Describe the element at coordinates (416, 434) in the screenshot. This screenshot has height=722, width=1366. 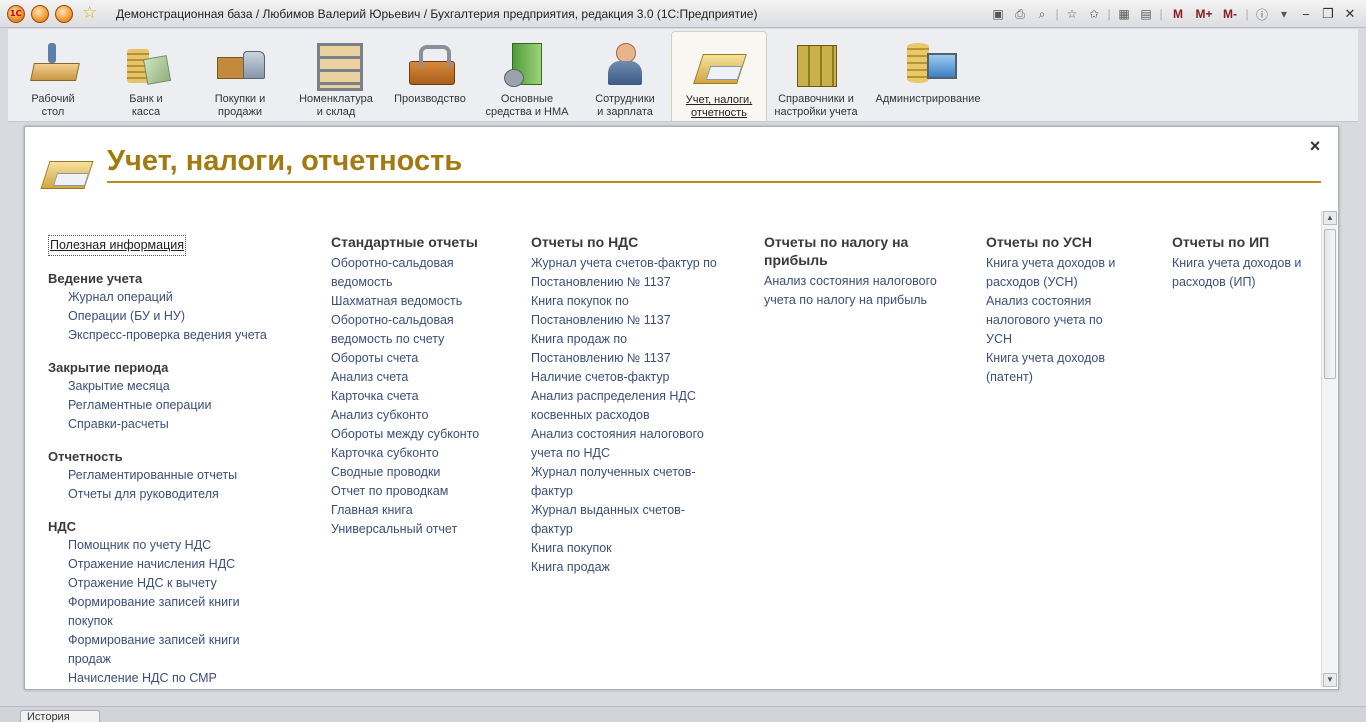
I see `report-link: Обороты между субконто` at that location.